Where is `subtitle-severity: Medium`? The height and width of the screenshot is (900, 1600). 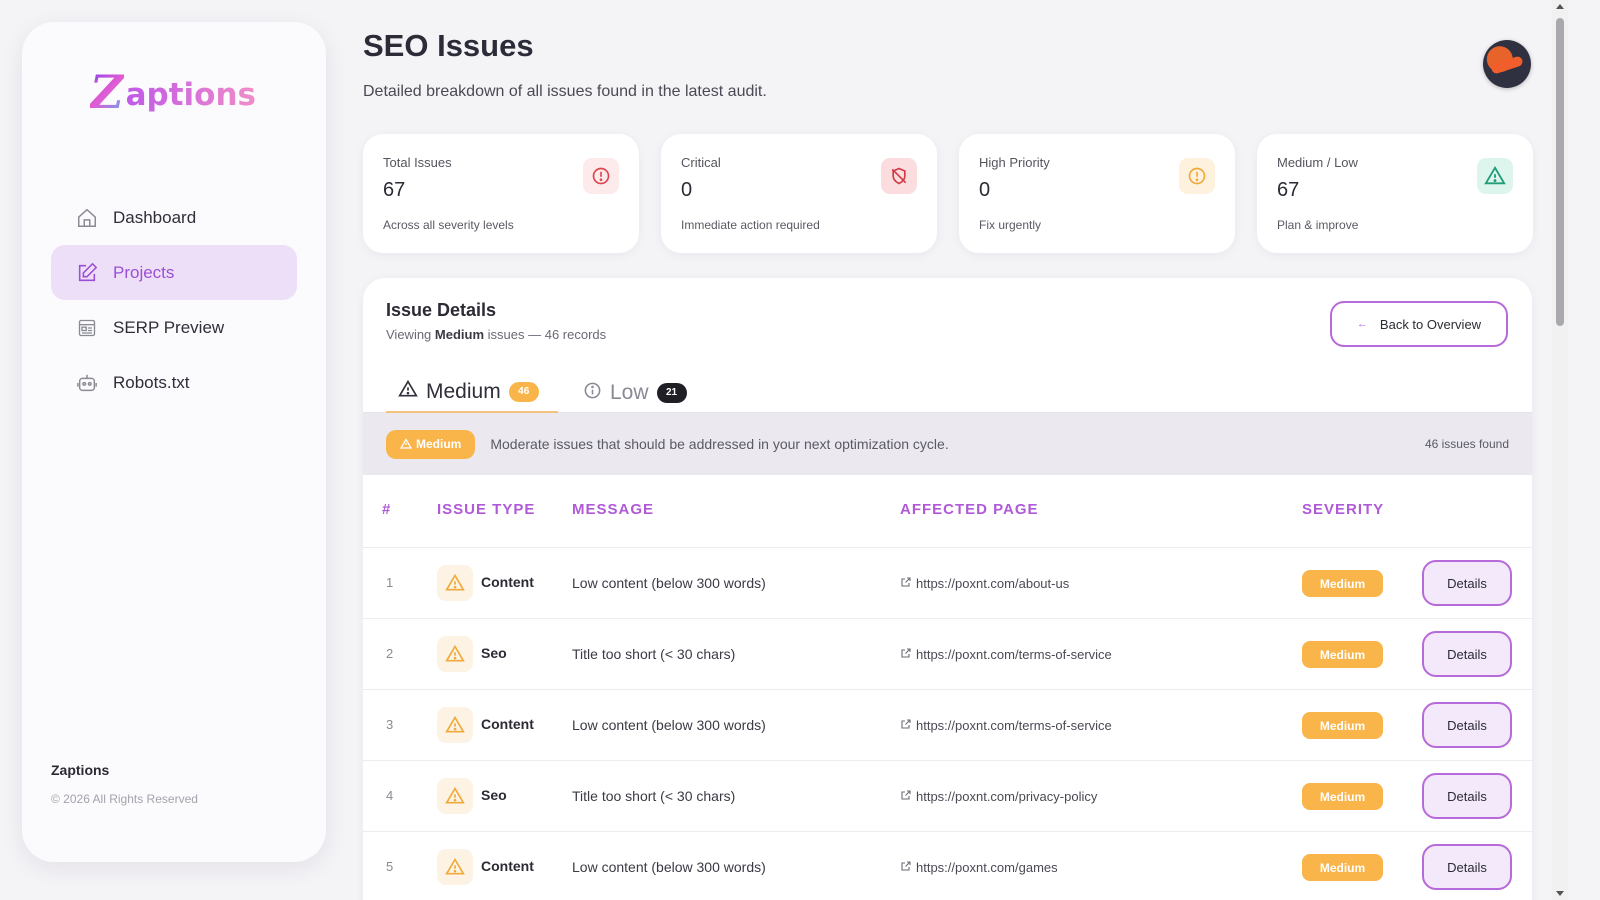 subtitle-severity: Medium is located at coordinates (459, 334).